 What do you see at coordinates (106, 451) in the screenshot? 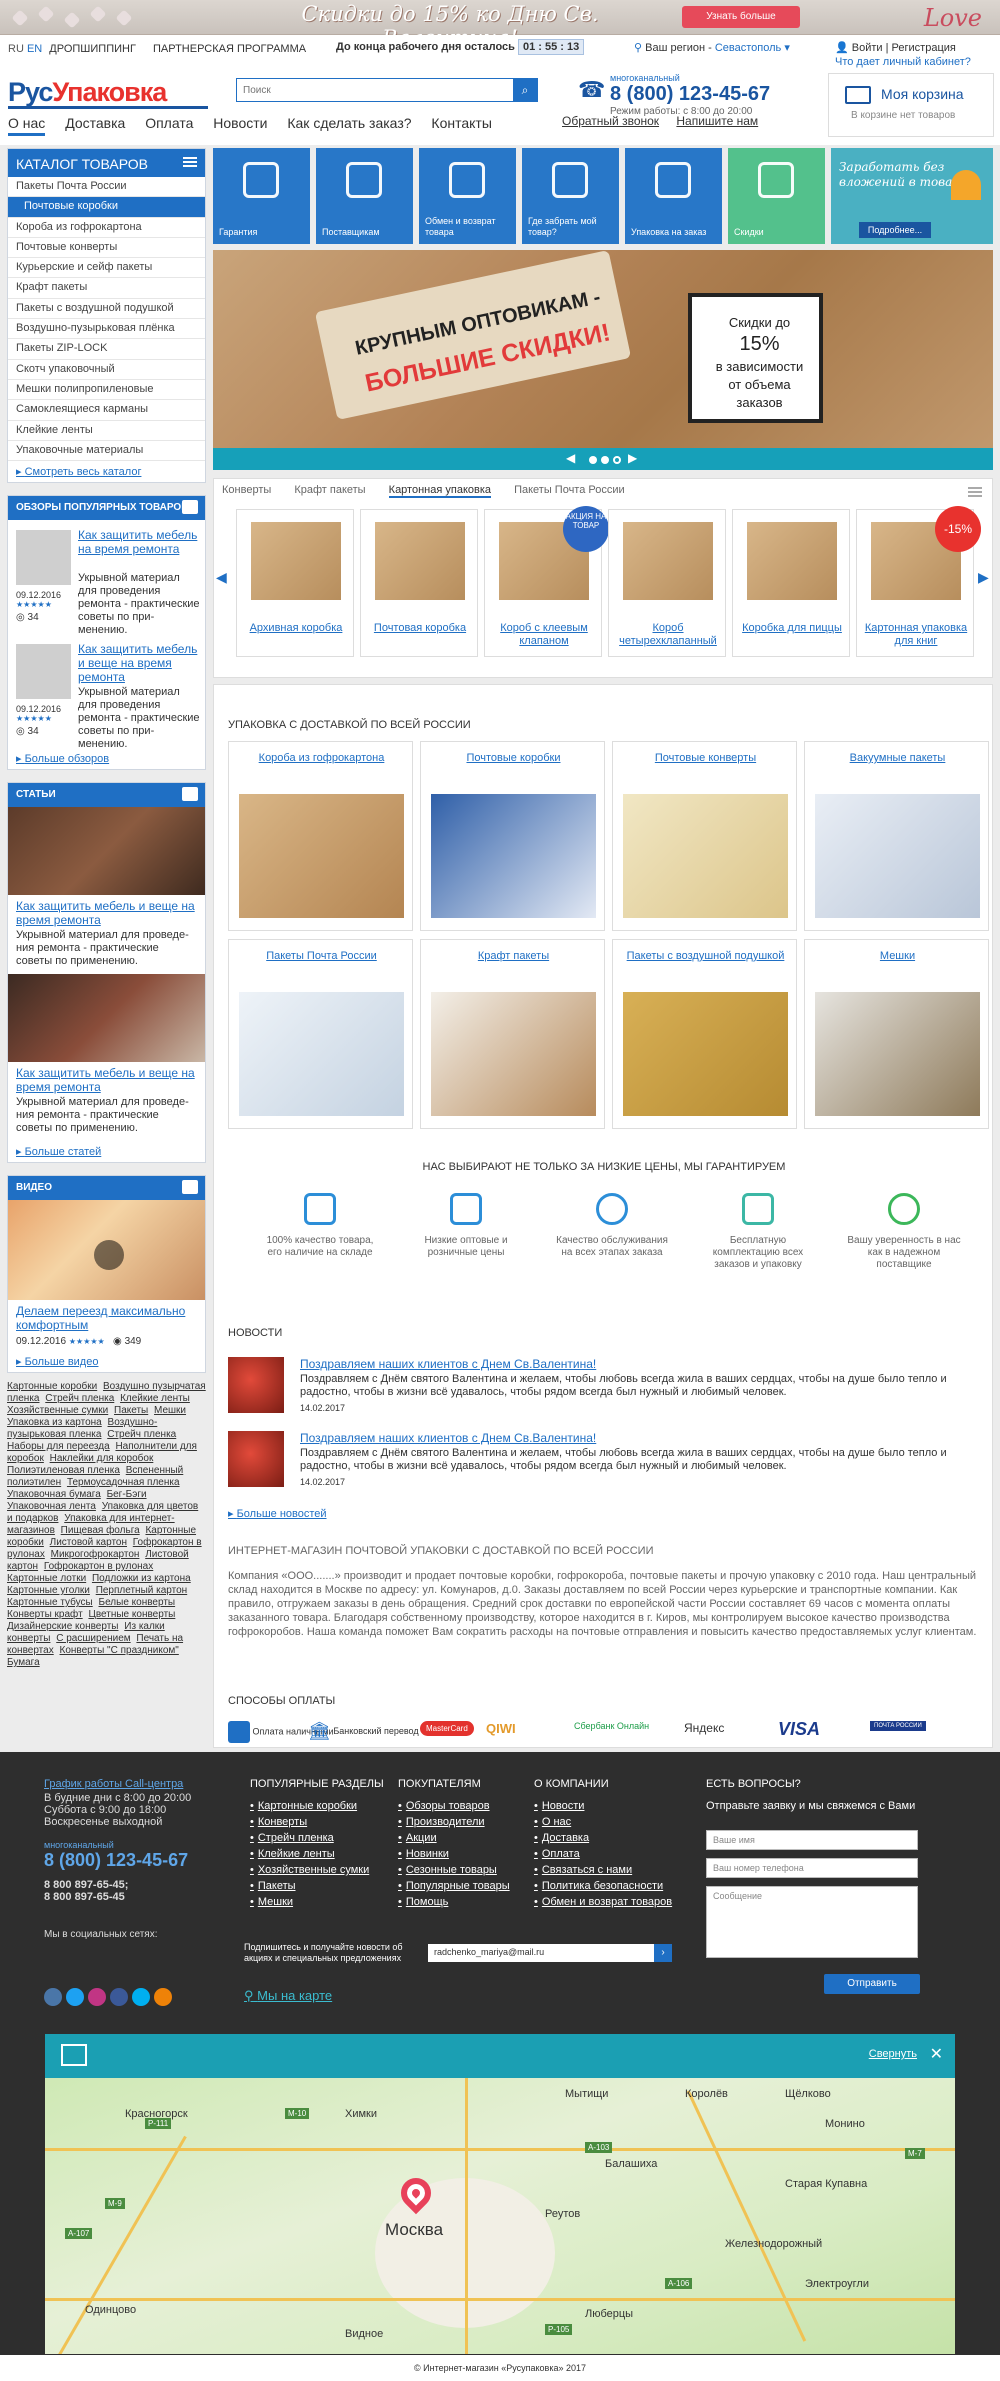
I see `catalog-item: Упаковочные материалы` at bounding box center [106, 451].